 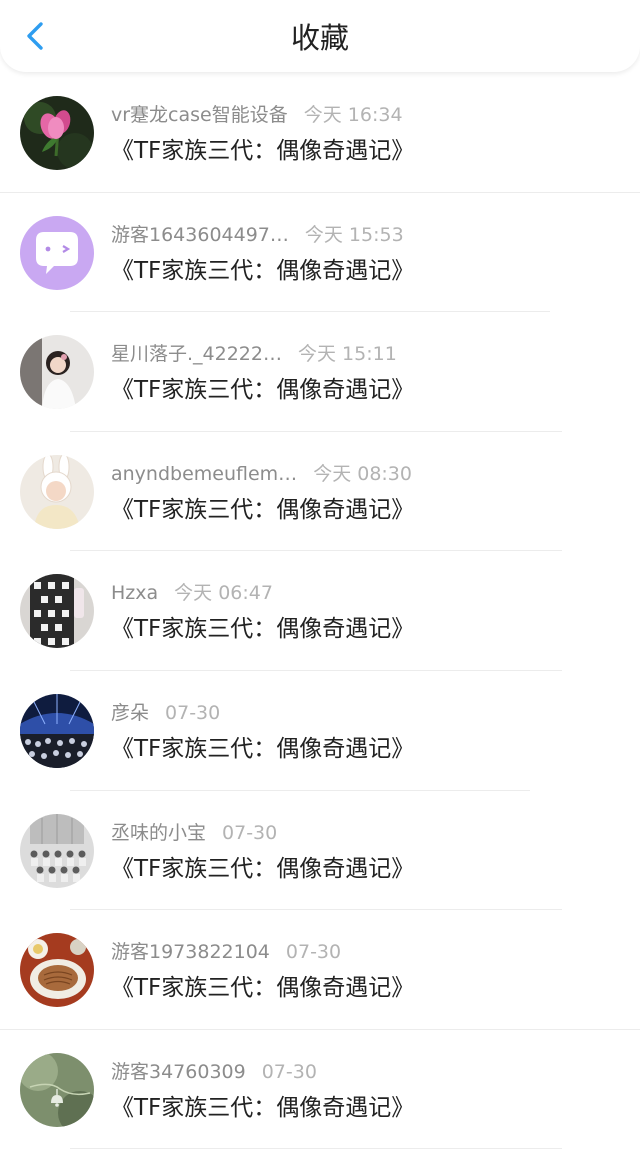 I want to click on user-name: 丞味的小宝, so click(x=159, y=832).